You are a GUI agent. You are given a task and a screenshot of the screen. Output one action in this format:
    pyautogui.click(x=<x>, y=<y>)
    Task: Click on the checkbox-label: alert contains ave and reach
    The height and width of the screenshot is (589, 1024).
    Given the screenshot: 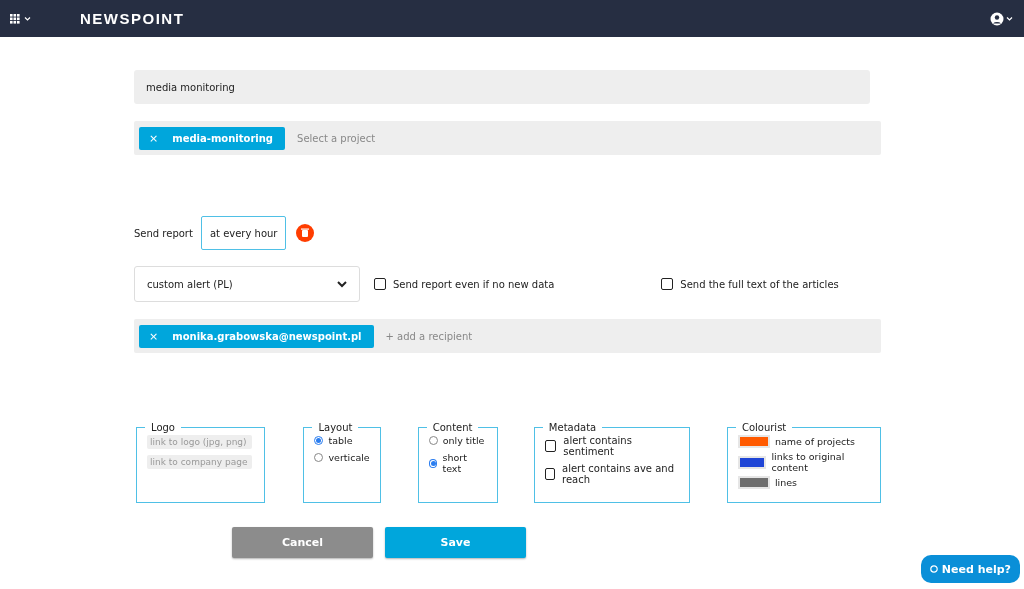 What is the action you would take?
    pyautogui.click(x=618, y=474)
    